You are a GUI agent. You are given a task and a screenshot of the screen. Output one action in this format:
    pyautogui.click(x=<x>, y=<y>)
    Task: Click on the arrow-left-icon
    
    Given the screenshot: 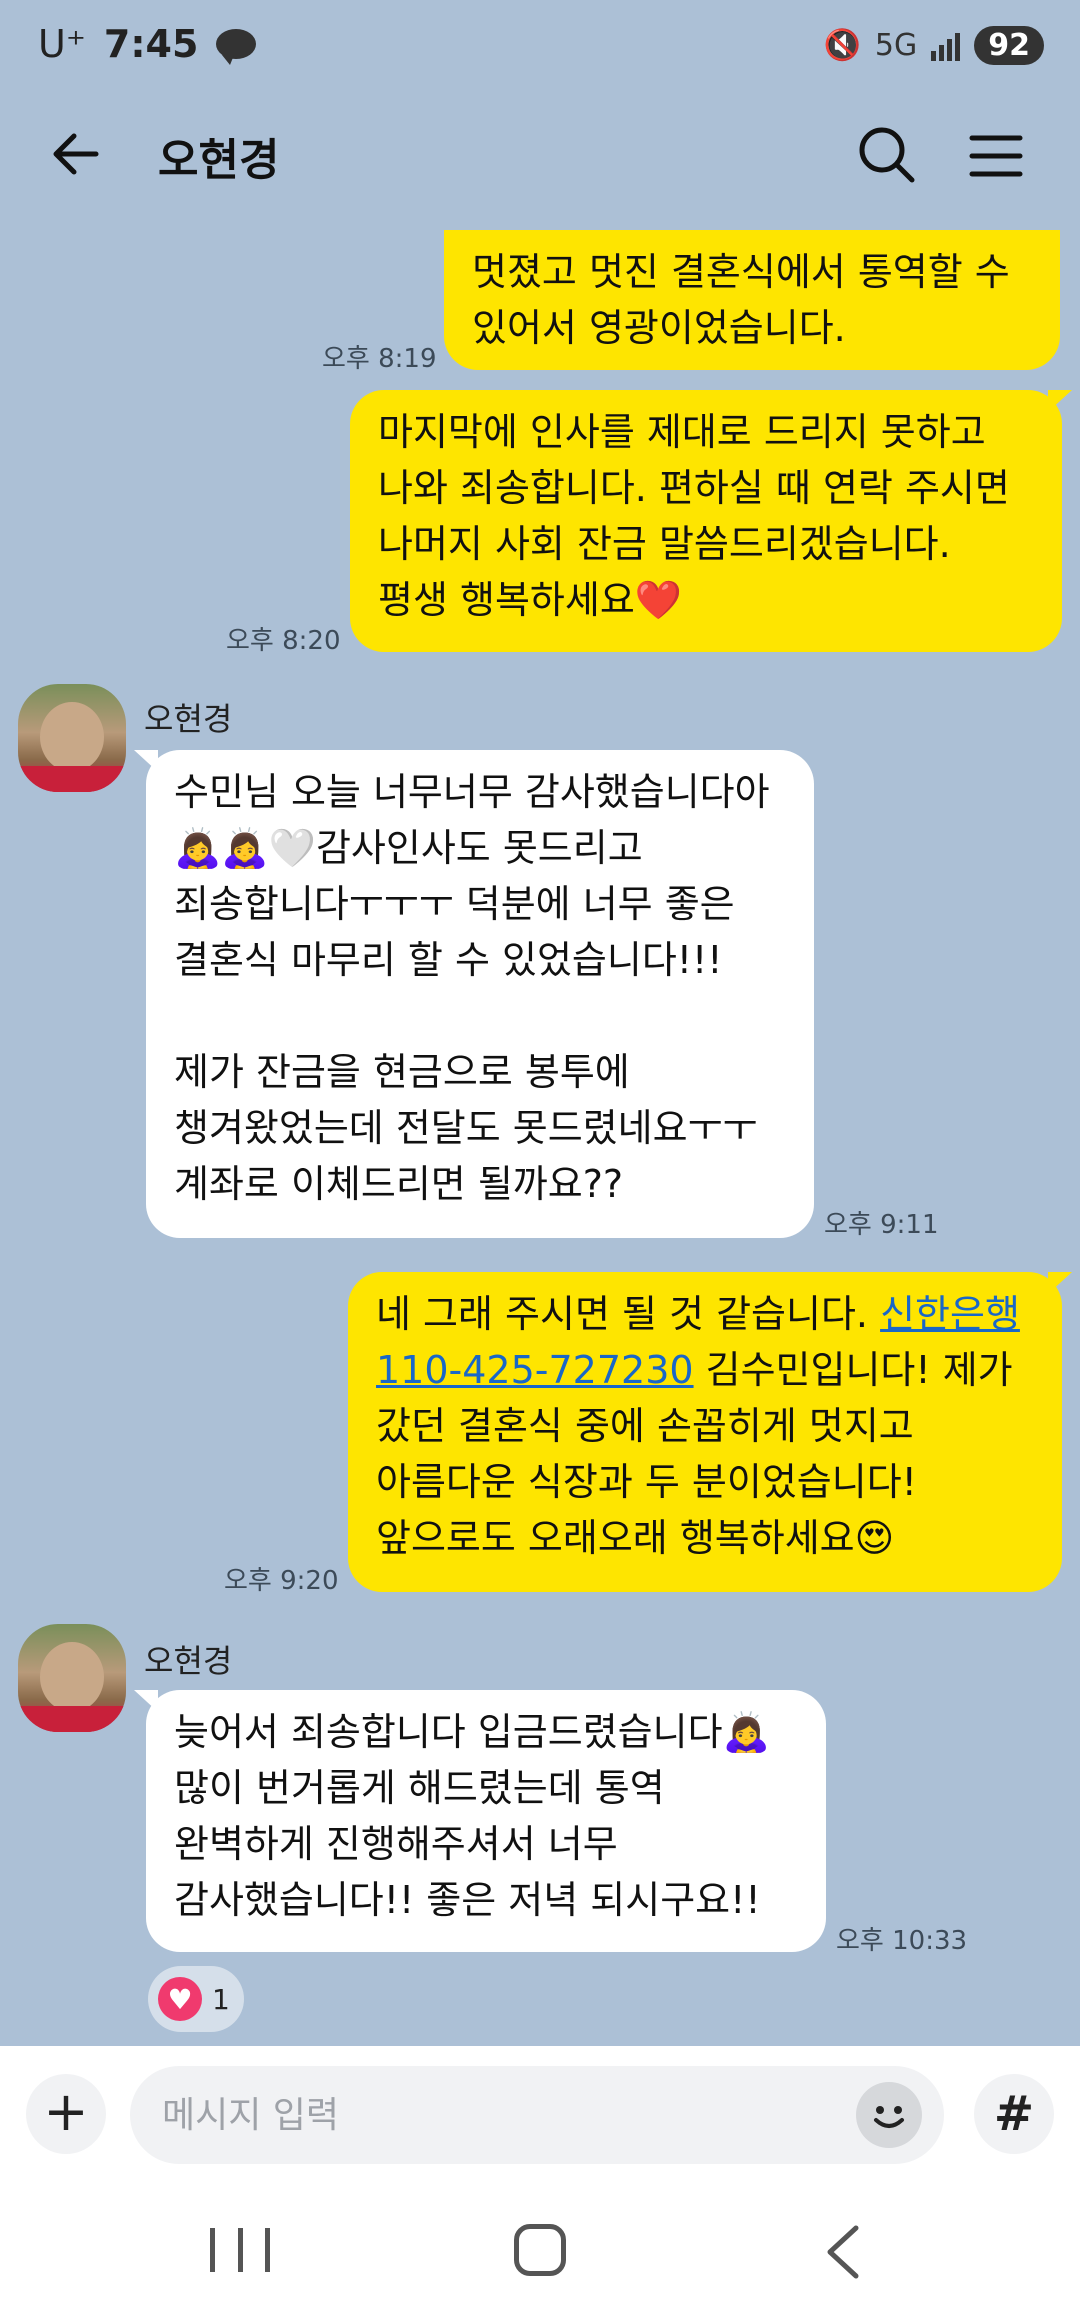 What is the action you would take?
    pyautogui.click(x=76, y=154)
    